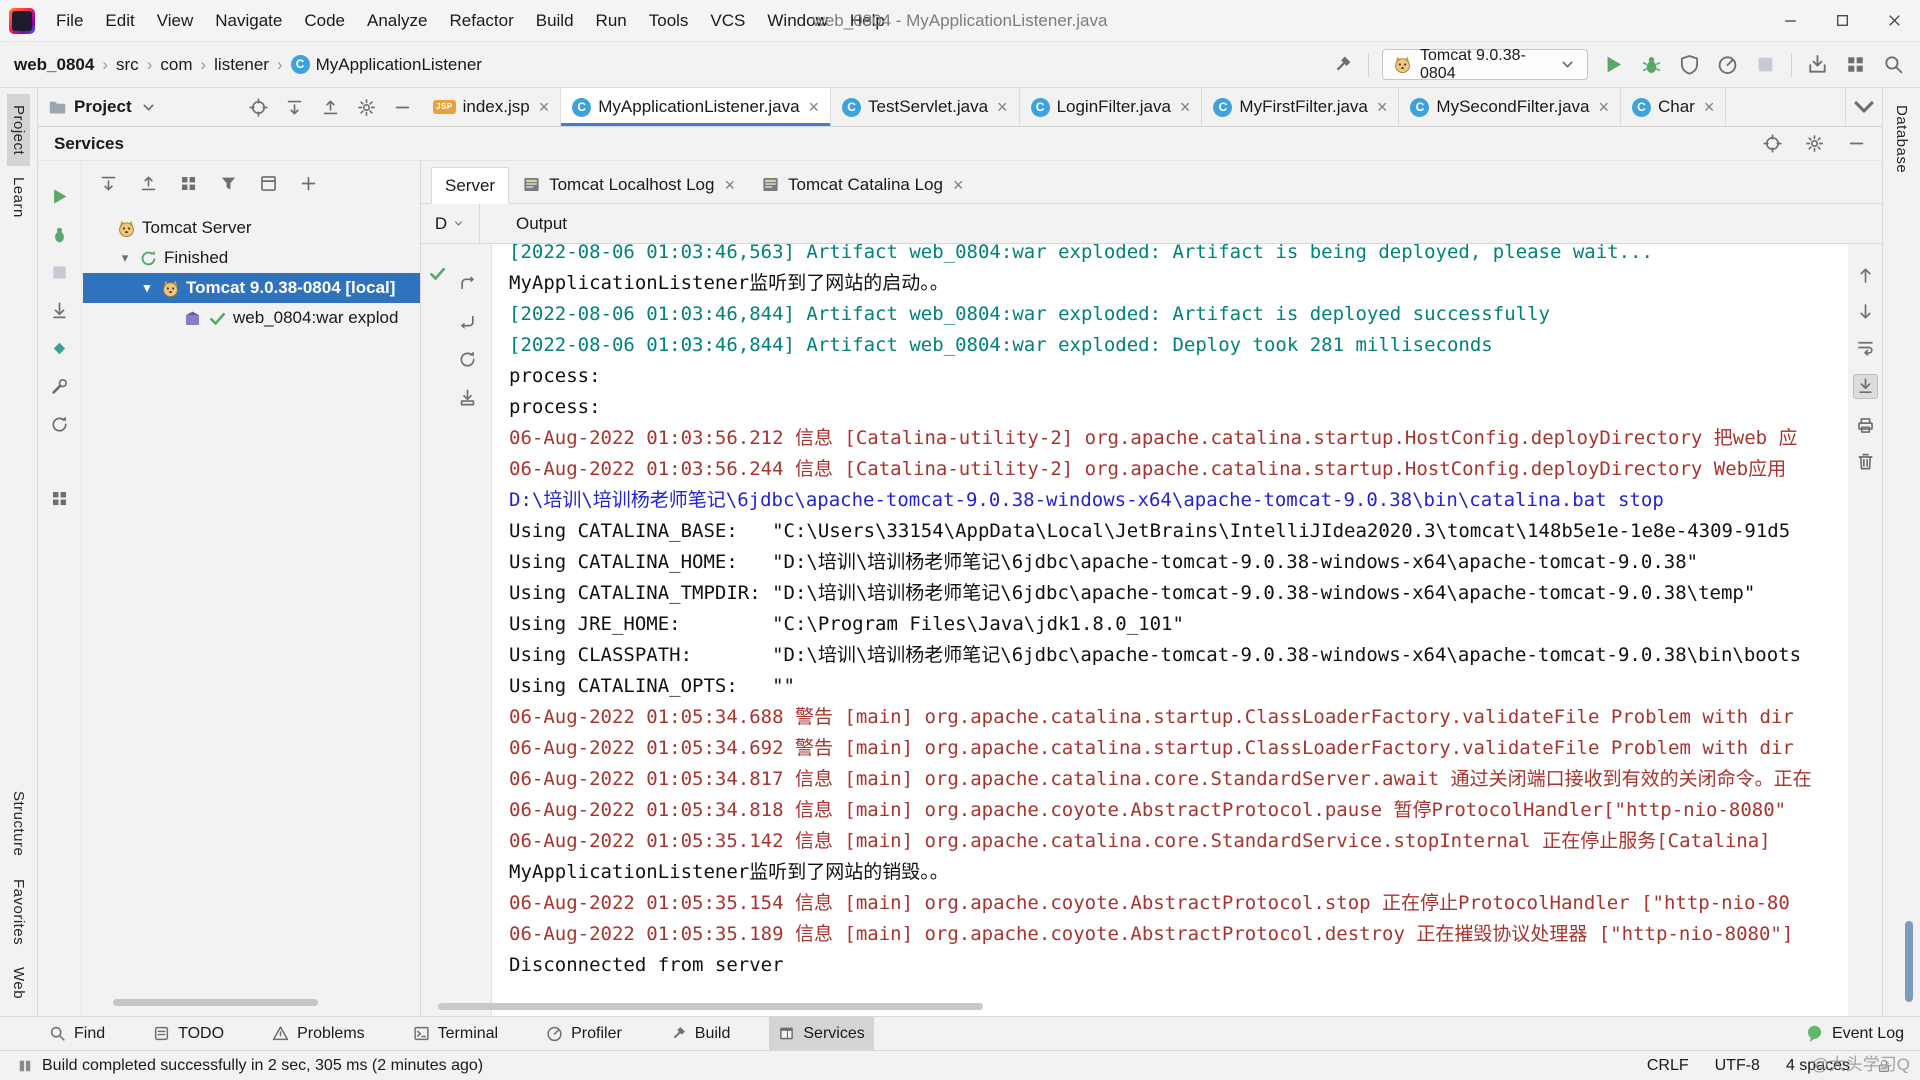 The height and width of the screenshot is (1080, 1920). I want to click on profiler-button, so click(1727, 64).